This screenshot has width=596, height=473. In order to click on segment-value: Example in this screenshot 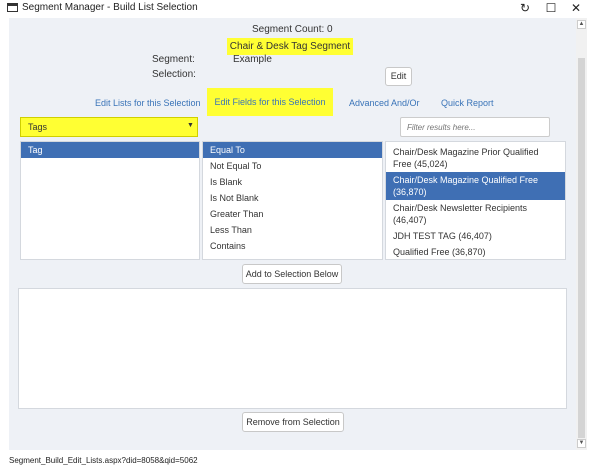, I will do `click(252, 59)`.